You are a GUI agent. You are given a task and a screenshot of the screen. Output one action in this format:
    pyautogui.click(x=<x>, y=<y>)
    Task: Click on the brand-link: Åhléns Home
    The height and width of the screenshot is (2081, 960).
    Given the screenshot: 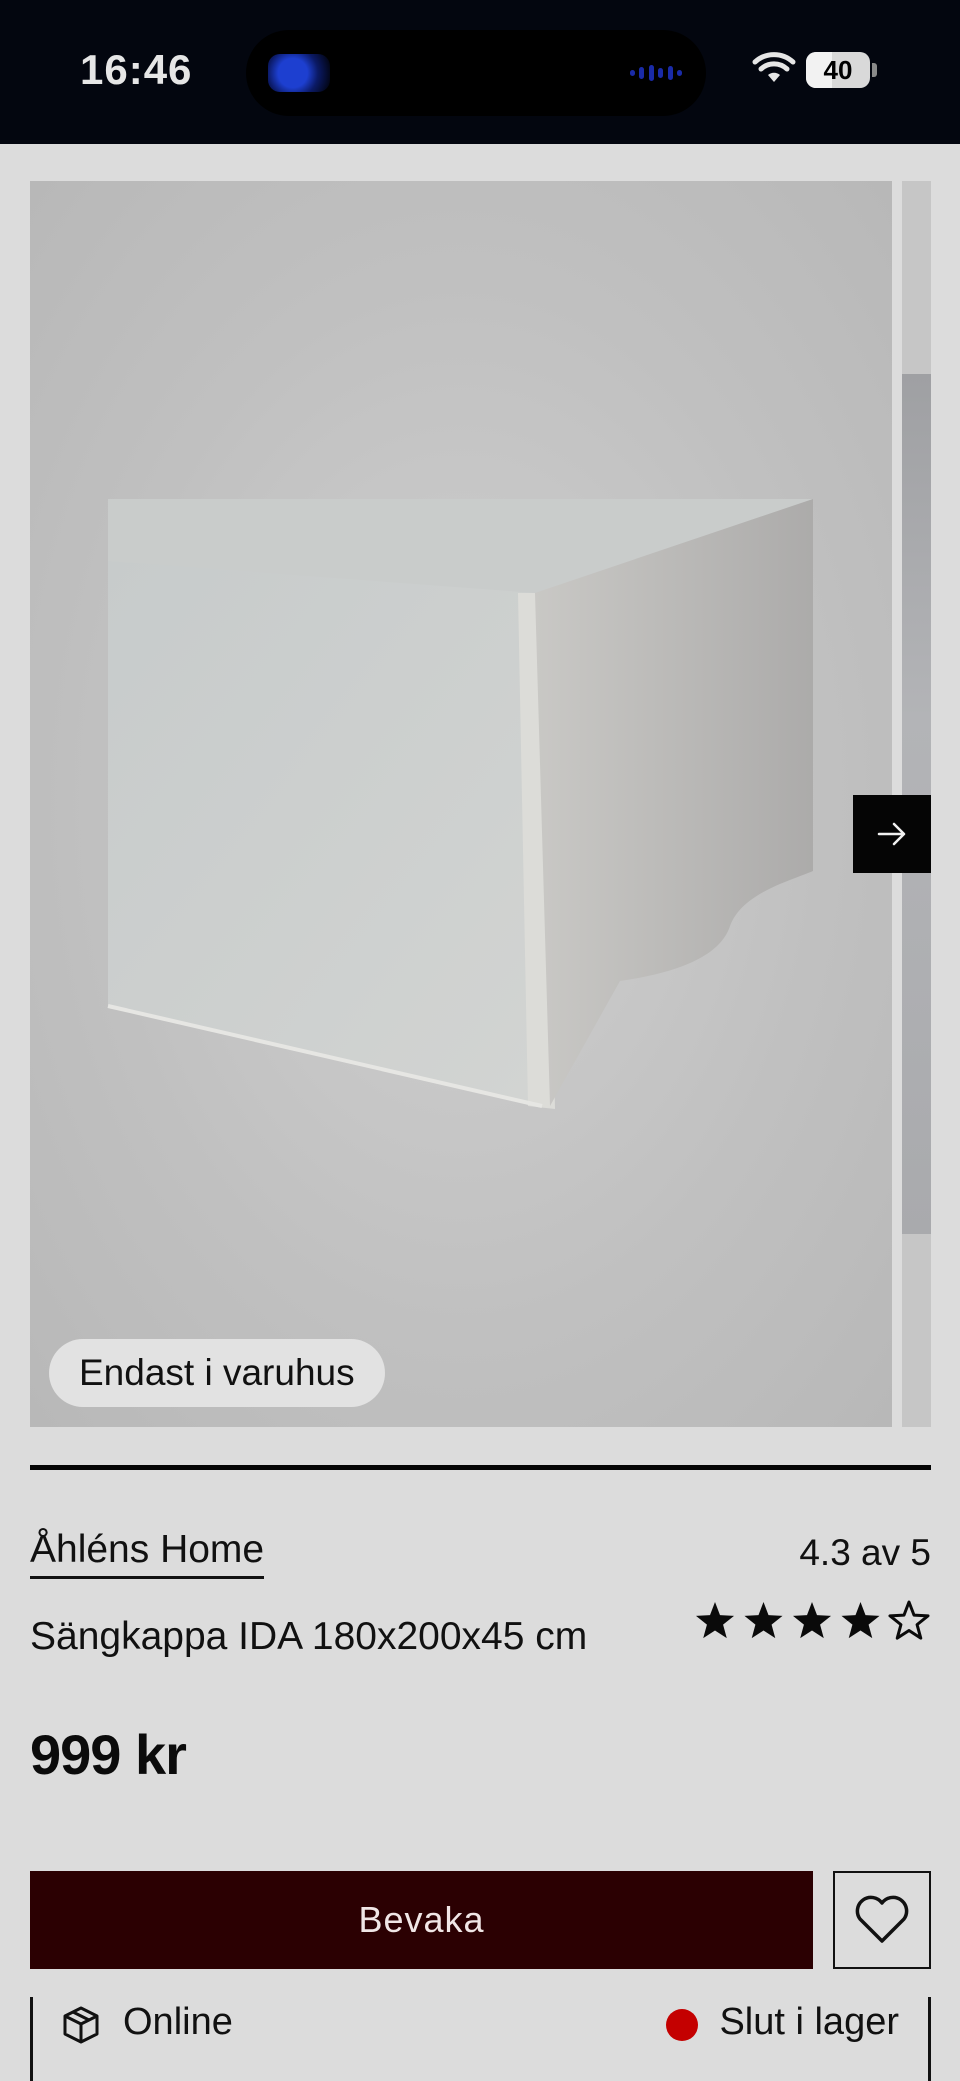 What is the action you would take?
    pyautogui.click(x=147, y=1553)
    